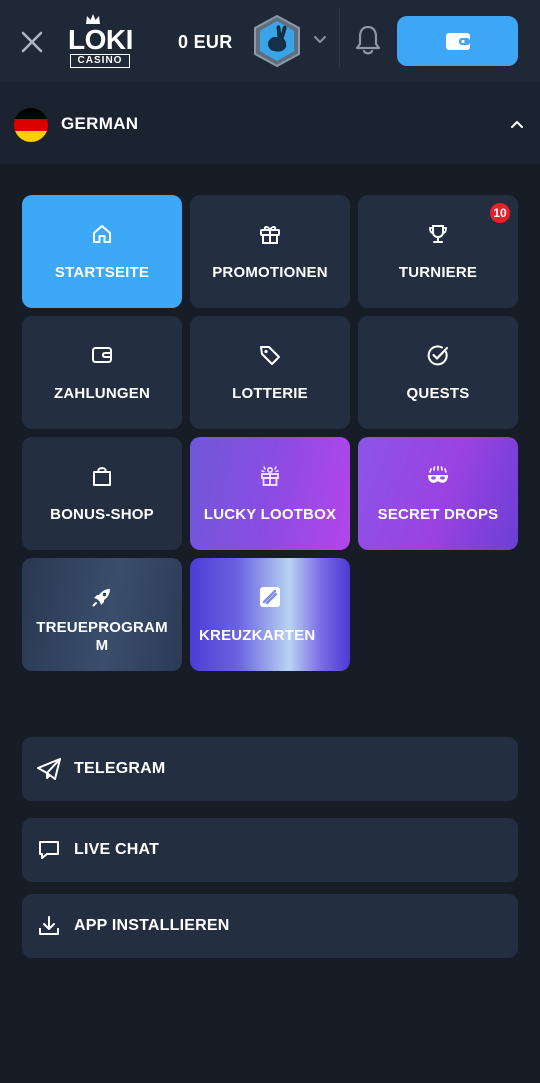 Image resolution: width=540 pixels, height=1083 pixels. I want to click on tile-label: QUESTS, so click(438, 393).